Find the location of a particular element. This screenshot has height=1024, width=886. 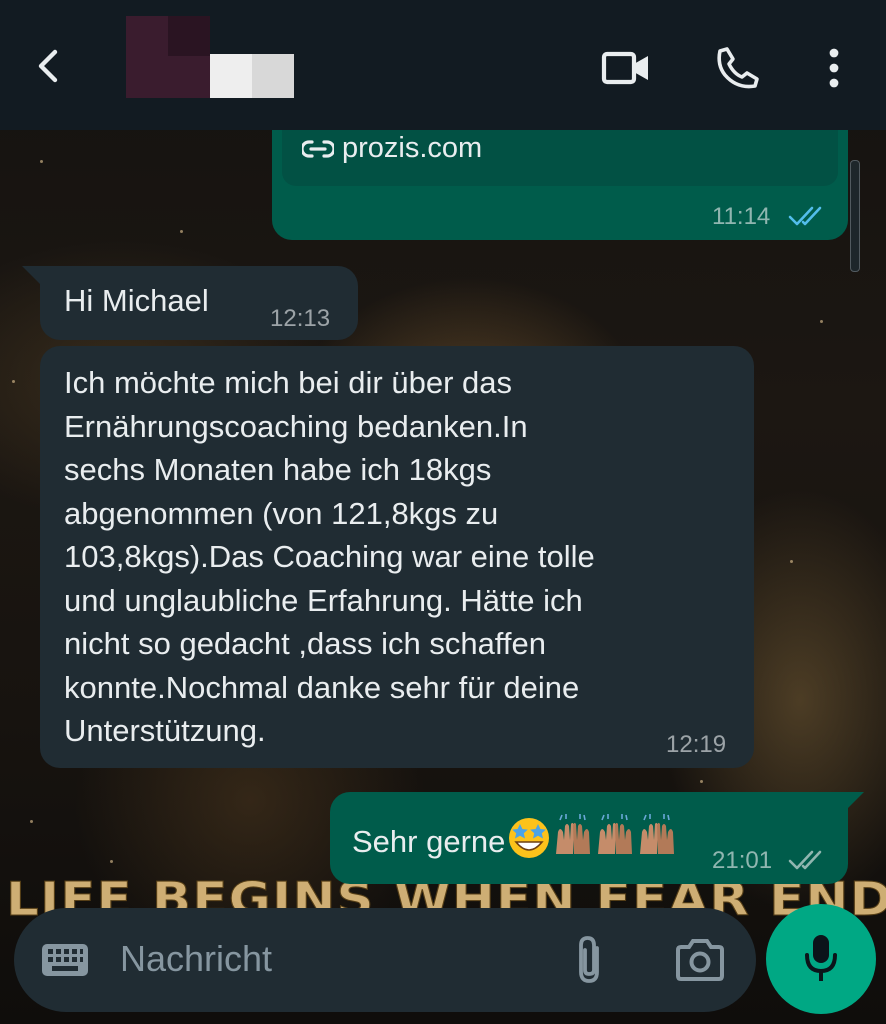

back-button is located at coordinates (48, 66).